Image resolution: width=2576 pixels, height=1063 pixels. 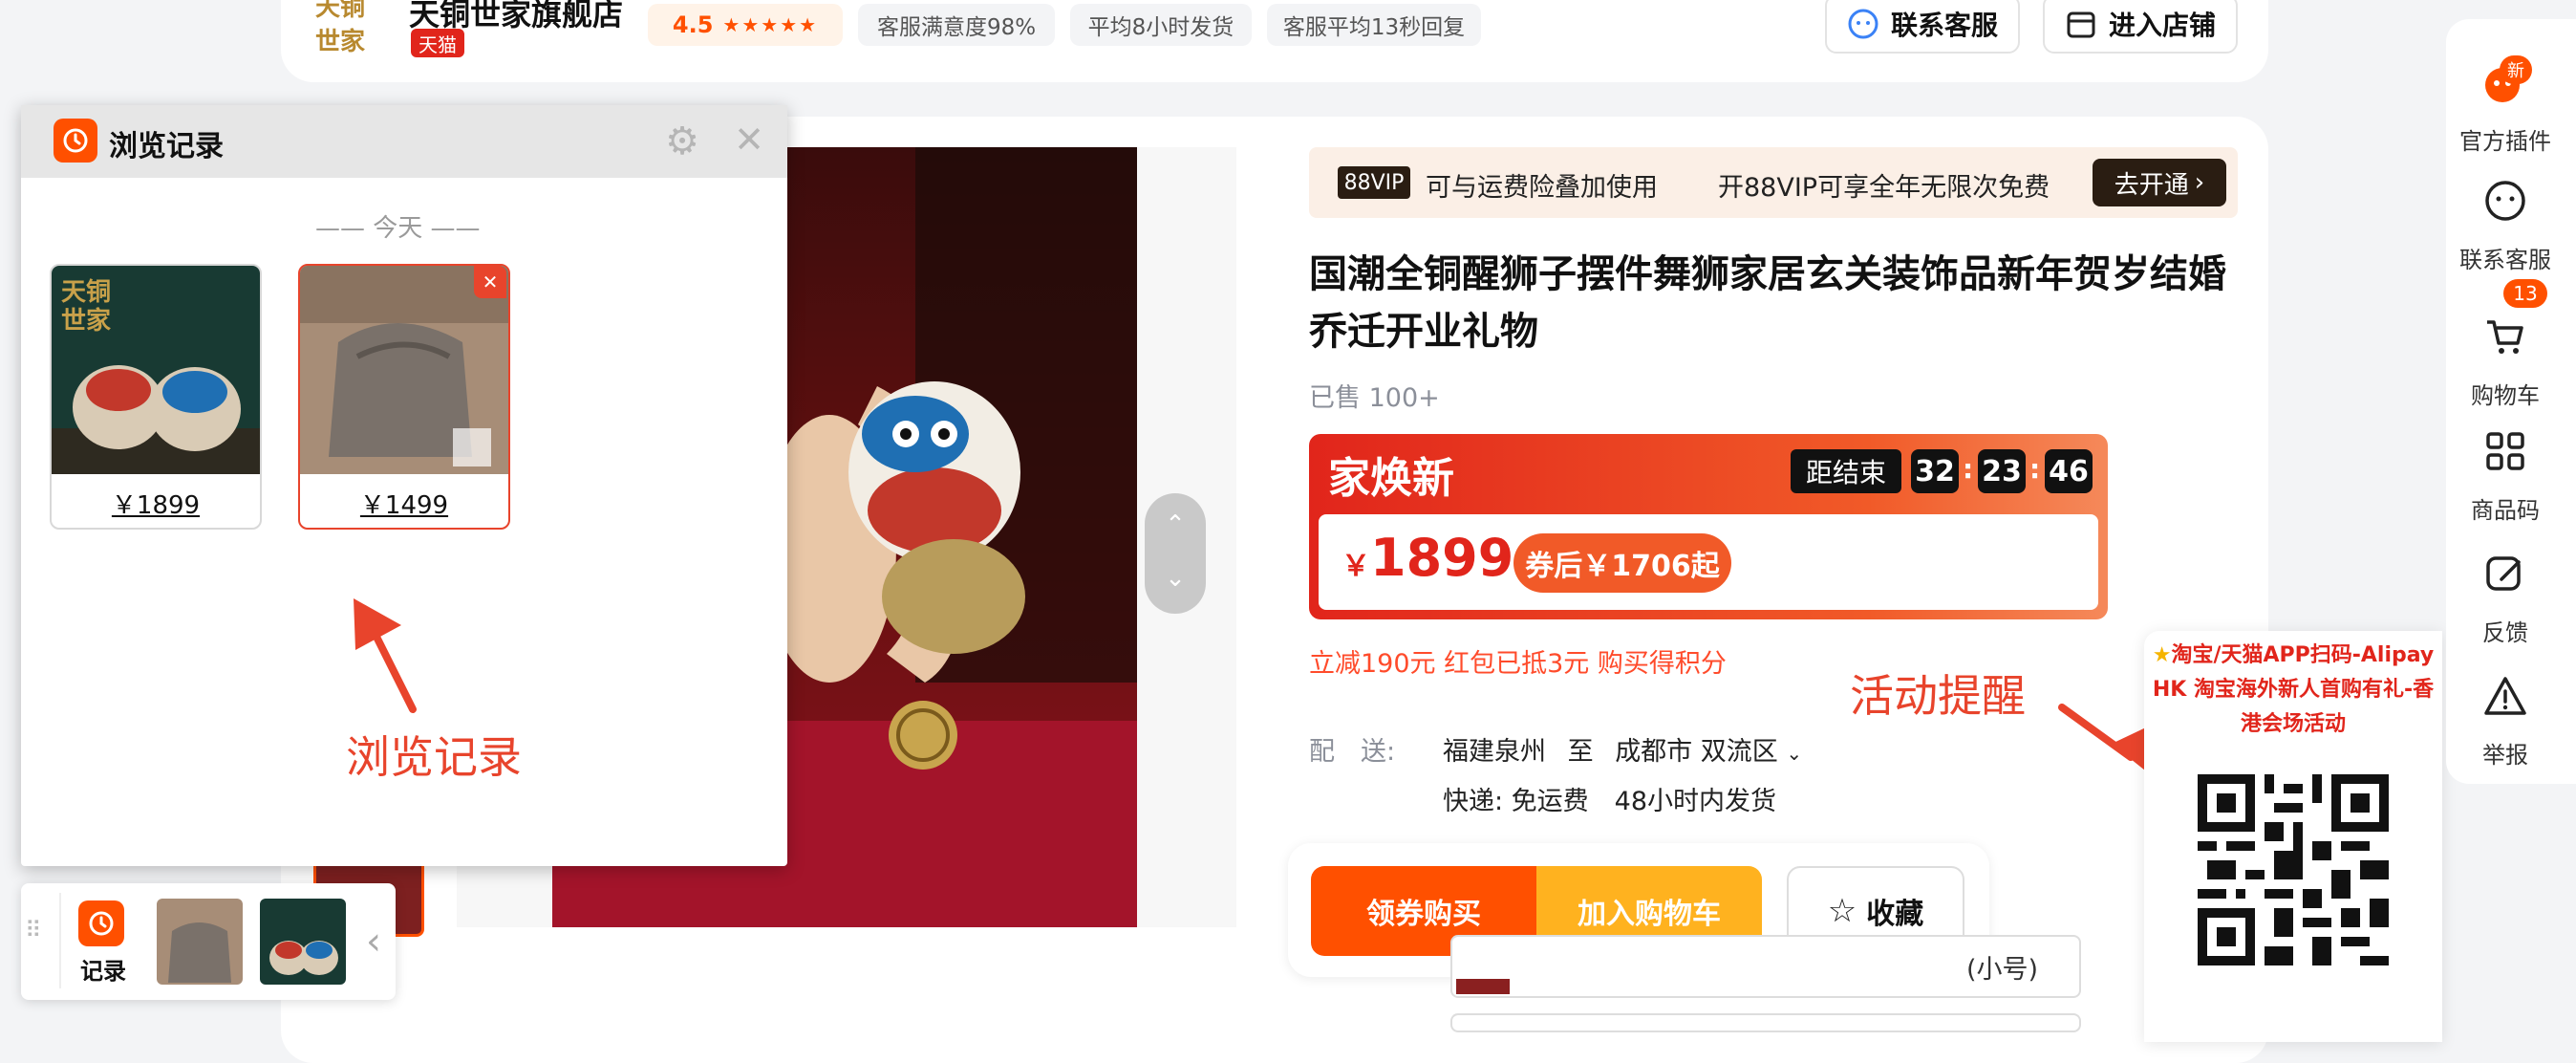 What do you see at coordinates (2081, 24) in the screenshot?
I see `store-icon` at bounding box center [2081, 24].